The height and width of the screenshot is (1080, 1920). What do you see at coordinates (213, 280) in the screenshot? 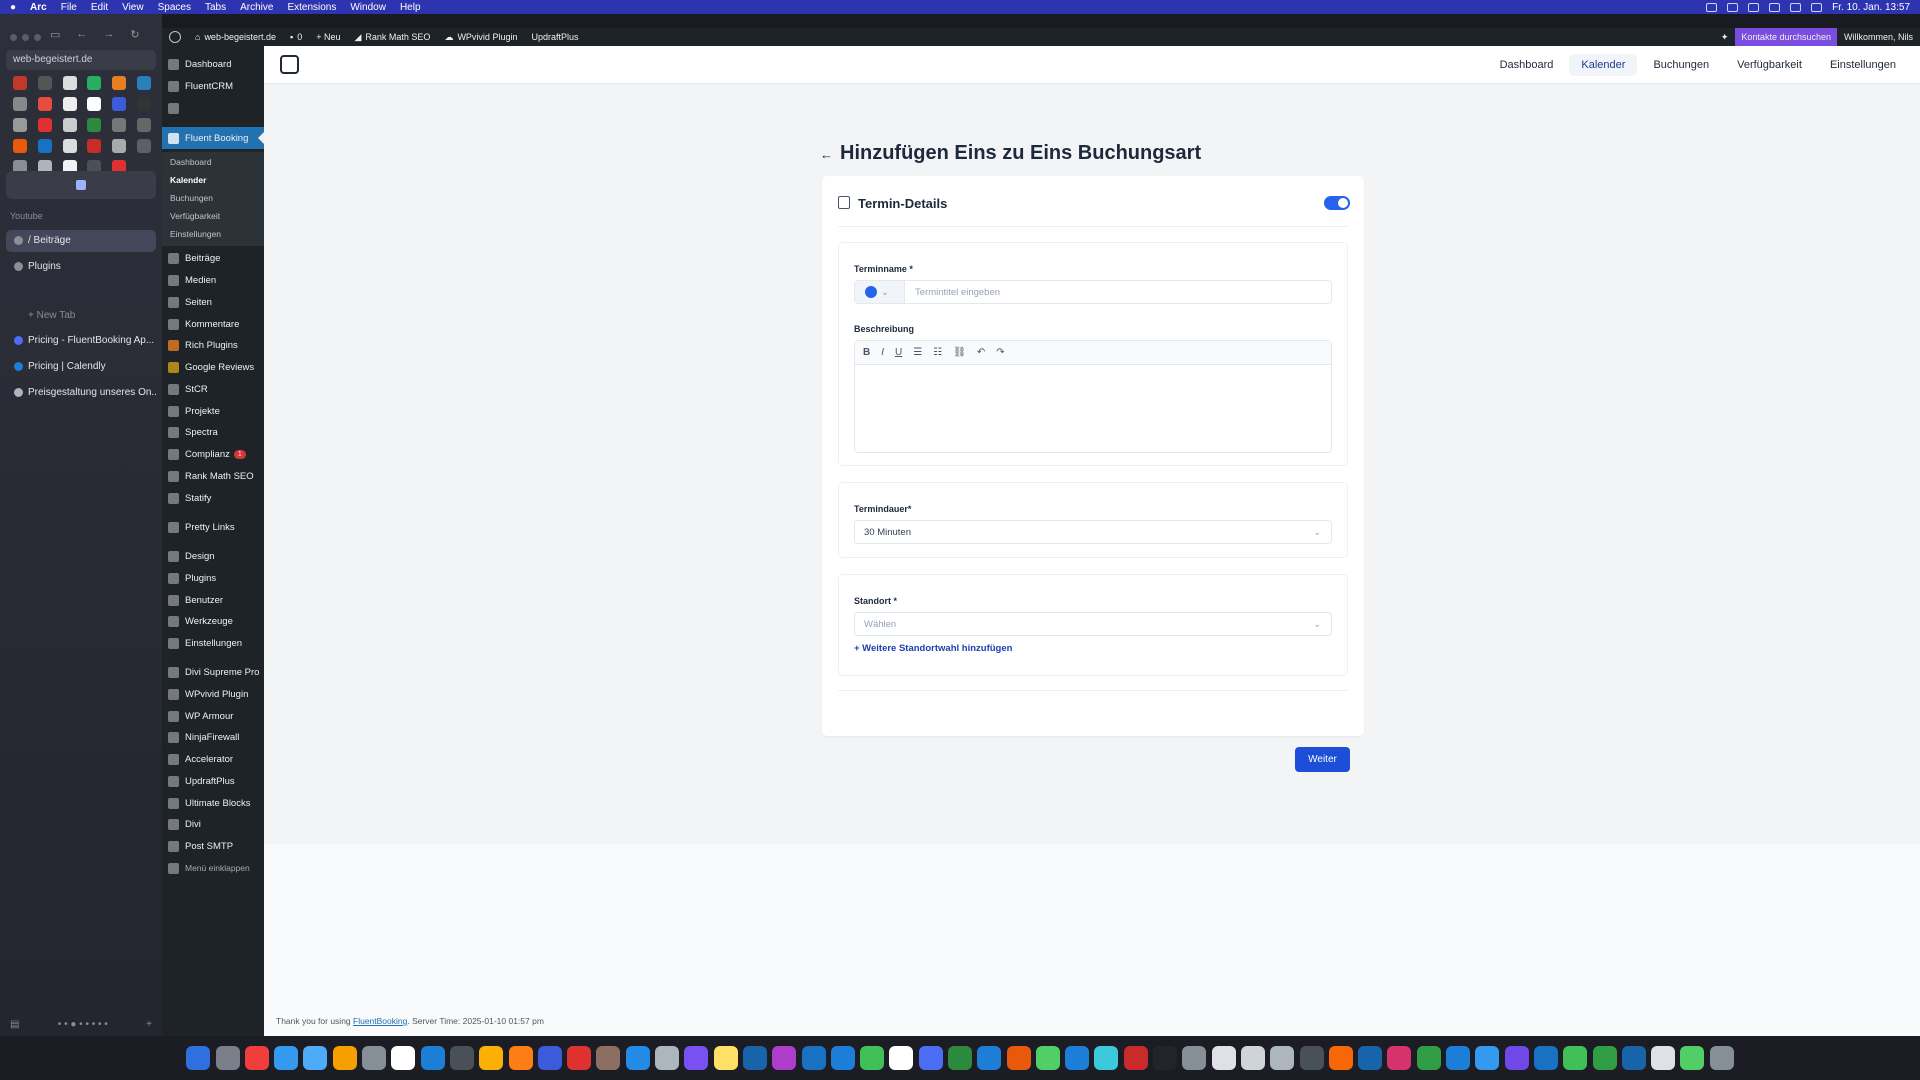
I see `menu-medien: Medien` at bounding box center [213, 280].